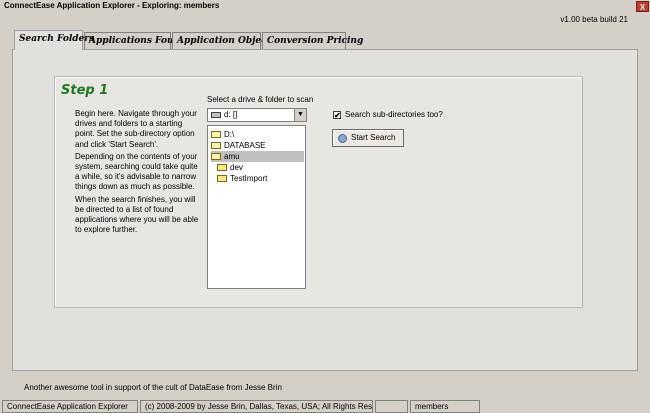  Describe the element at coordinates (312, 40) in the screenshot. I see `tab-conversion-pricing: Conversion Pricing` at that location.